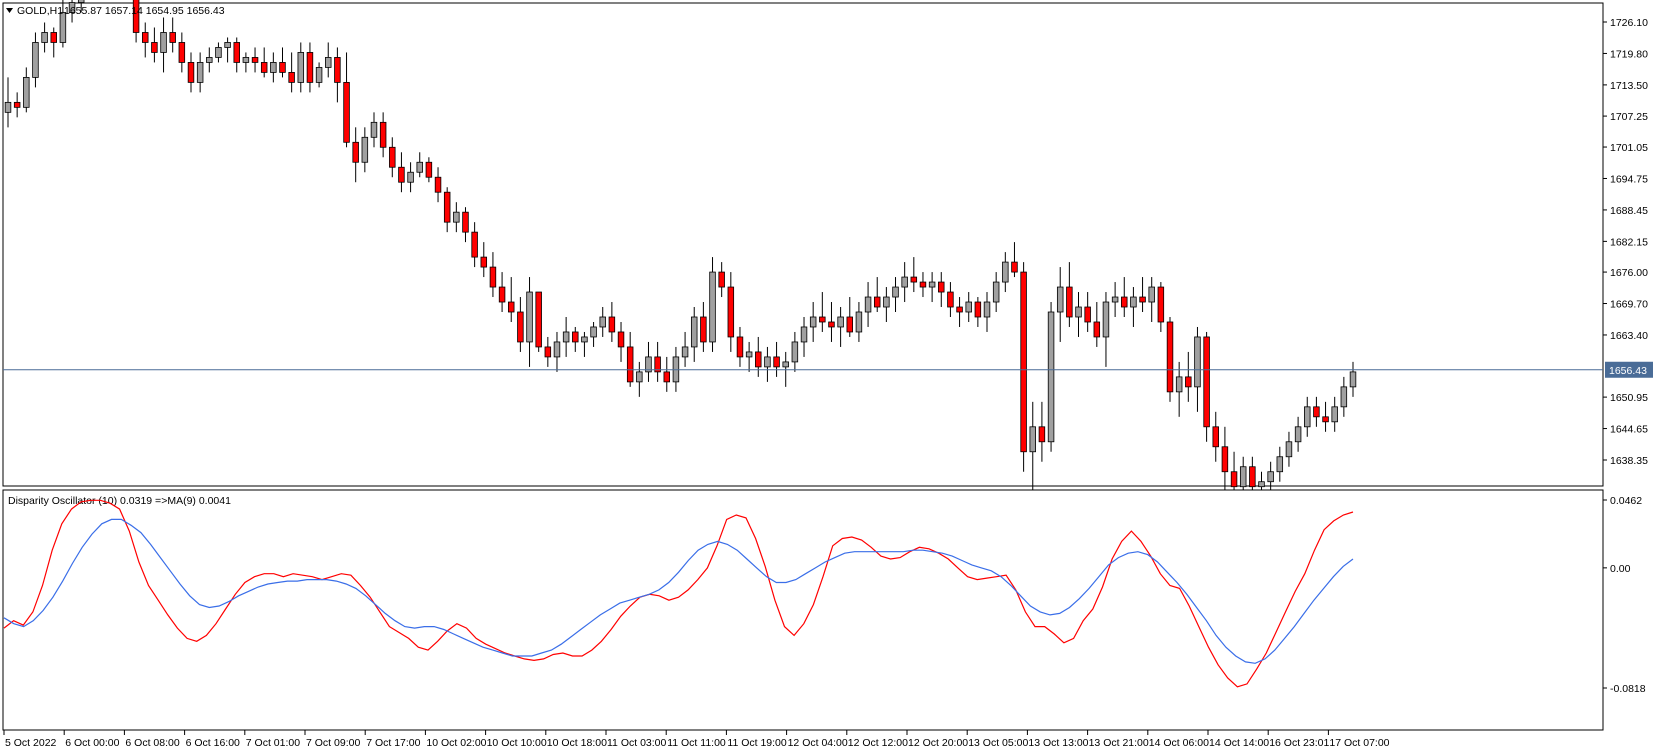 This screenshot has height=753, width=1653. What do you see at coordinates (1629, 430) in the screenshot?
I see `price-tick-label: 1644.65` at bounding box center [1629, 430].